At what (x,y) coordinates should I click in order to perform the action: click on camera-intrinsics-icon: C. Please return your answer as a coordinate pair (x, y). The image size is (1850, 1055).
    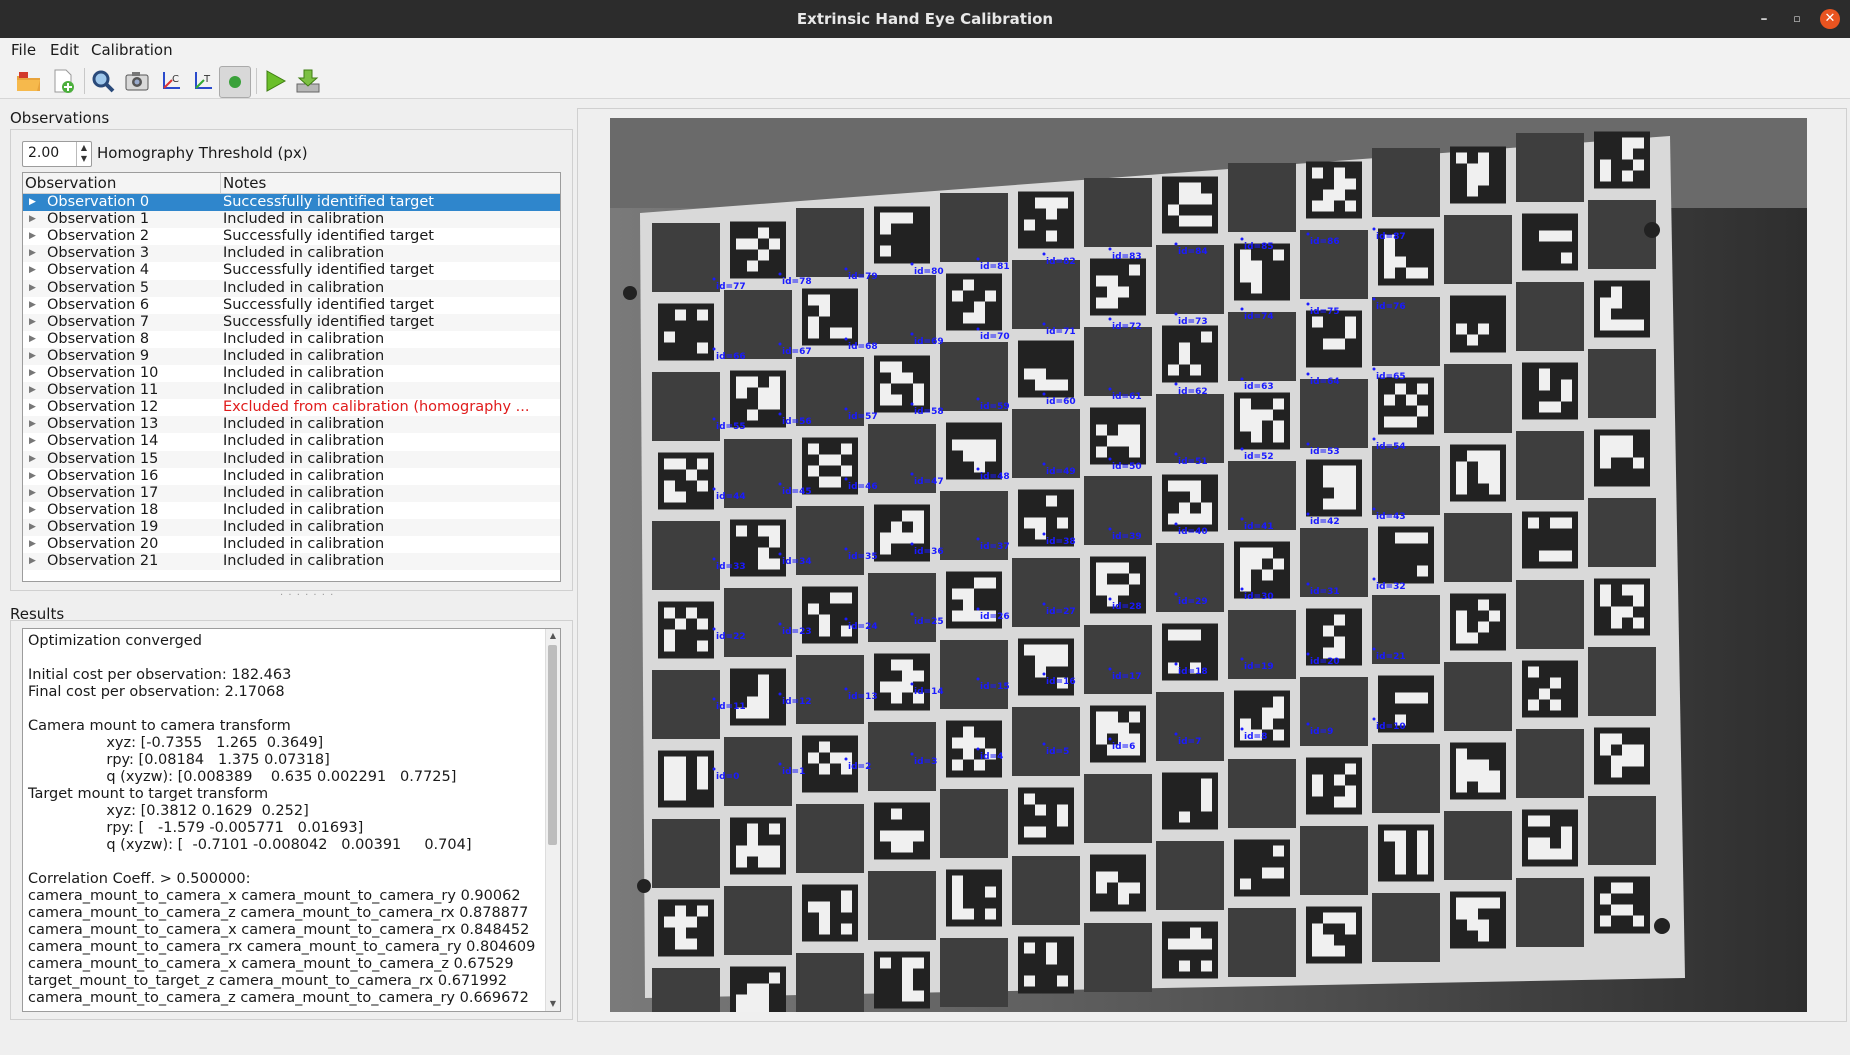
    Looking at the image, I should click on (171, 81).